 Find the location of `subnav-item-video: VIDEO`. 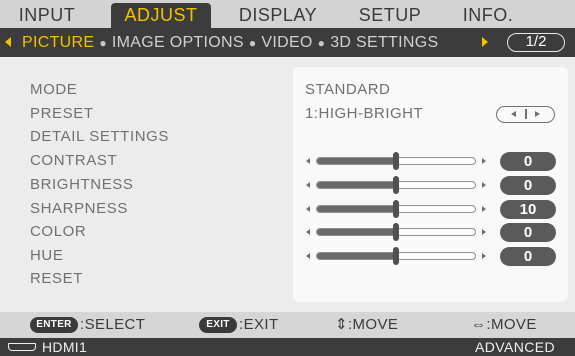

subnav-item-video: VIDEO is located at coordinates (286, 42).